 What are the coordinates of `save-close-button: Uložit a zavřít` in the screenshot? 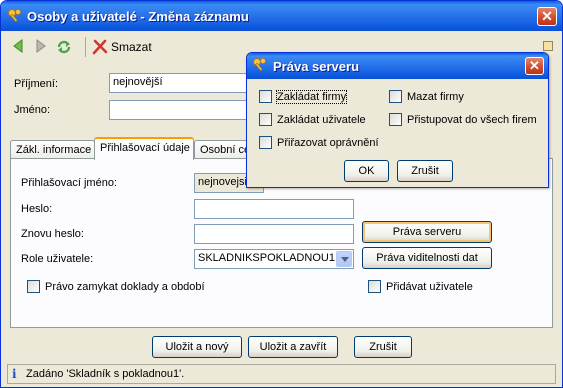 It's located at (293, 347).